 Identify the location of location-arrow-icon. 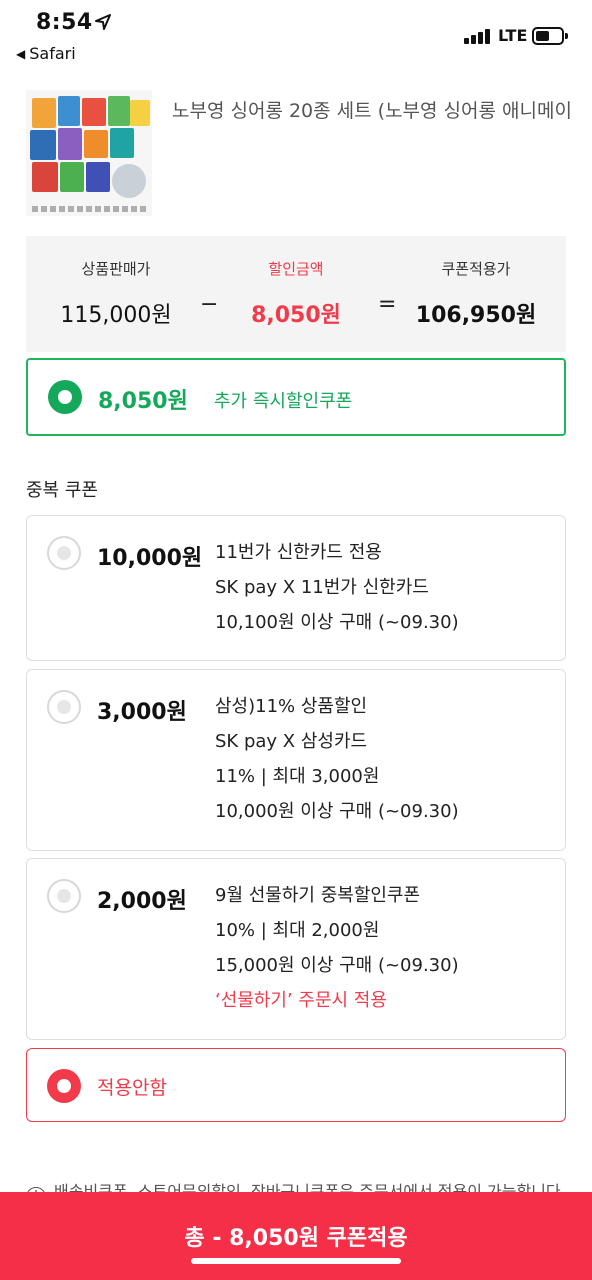
(103, 22).